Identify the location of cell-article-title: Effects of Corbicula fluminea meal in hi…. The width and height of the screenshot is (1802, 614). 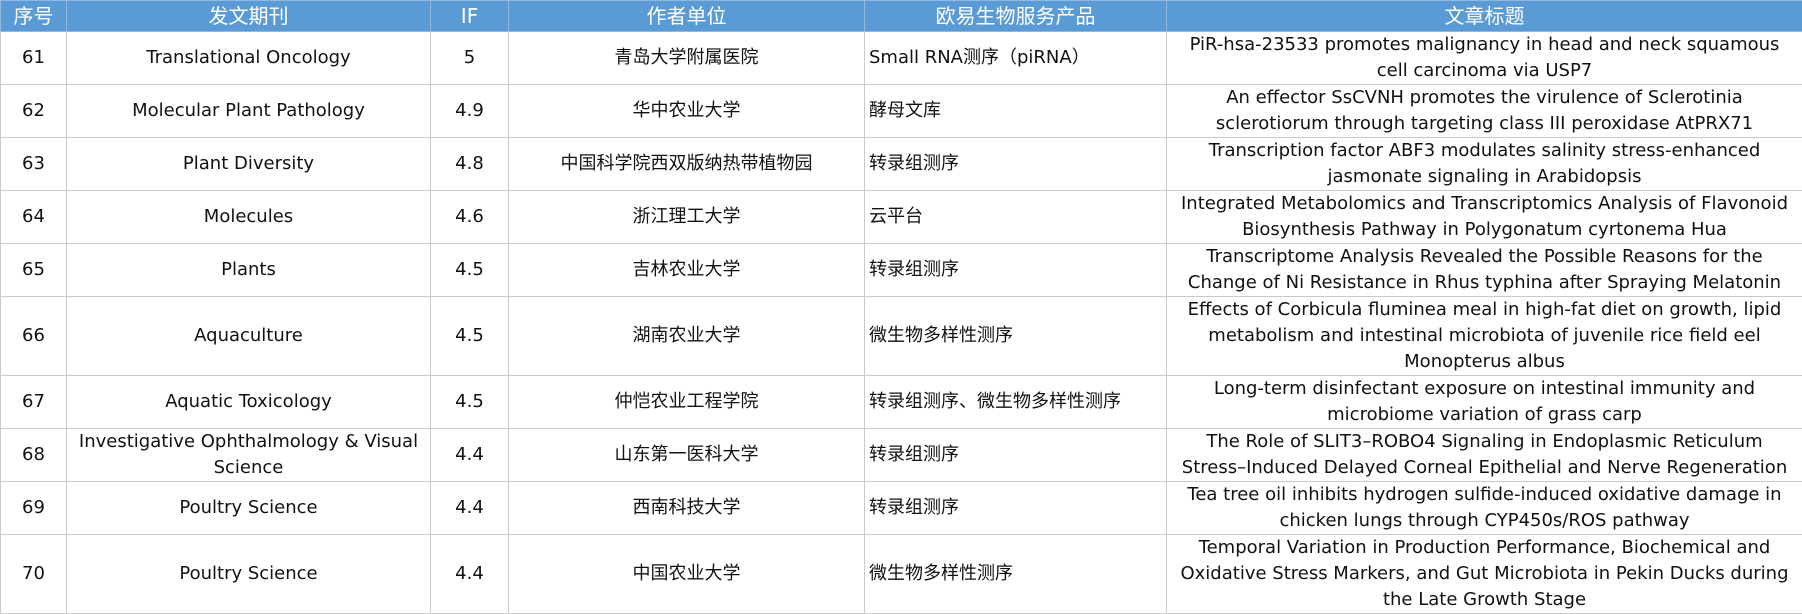
(1484, 336).